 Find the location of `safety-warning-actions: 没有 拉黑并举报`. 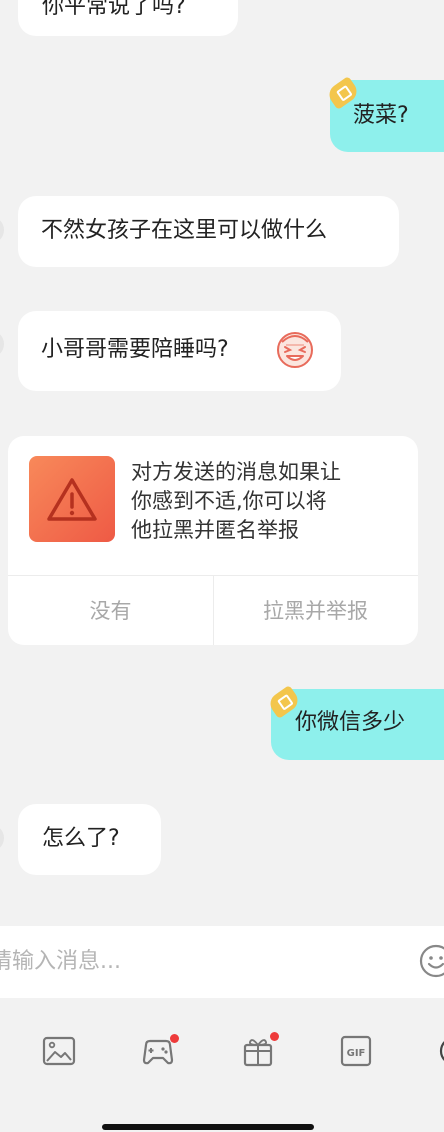

safety-warning-actions: 没有 拉黑并举报 is located at coordinates (213, 610).